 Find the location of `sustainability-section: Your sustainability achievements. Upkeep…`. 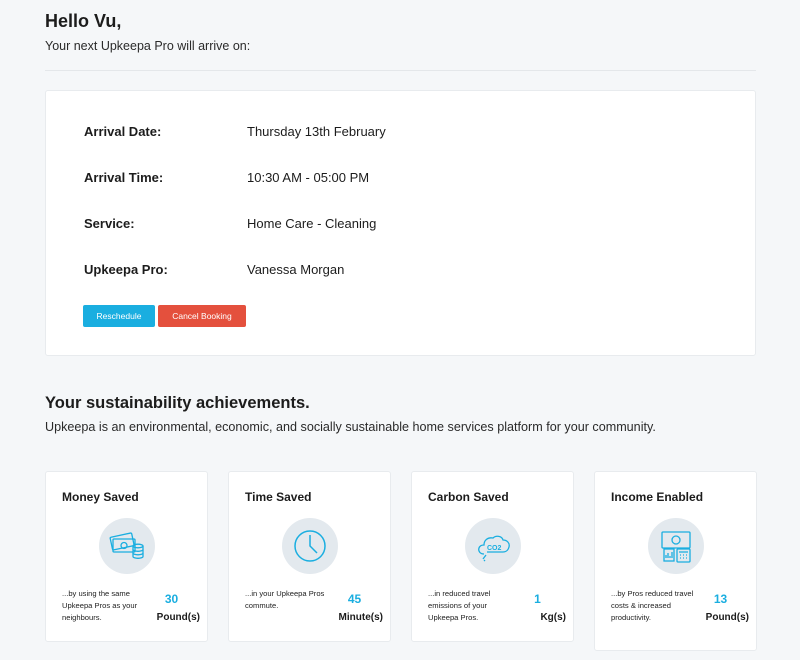

sustainability-section: Your sustainability achievements. Upkeep… is located at coordinates (415, 413).